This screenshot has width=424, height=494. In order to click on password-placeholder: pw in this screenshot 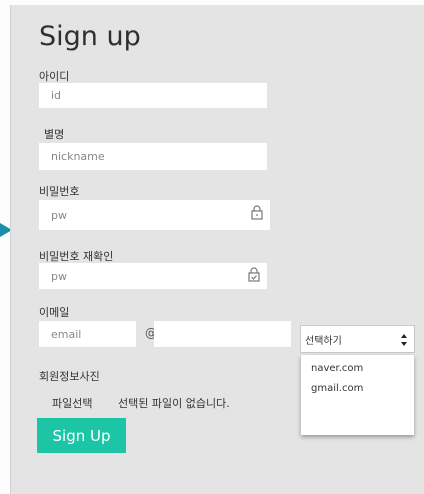, I will do `click(59, 215)`.